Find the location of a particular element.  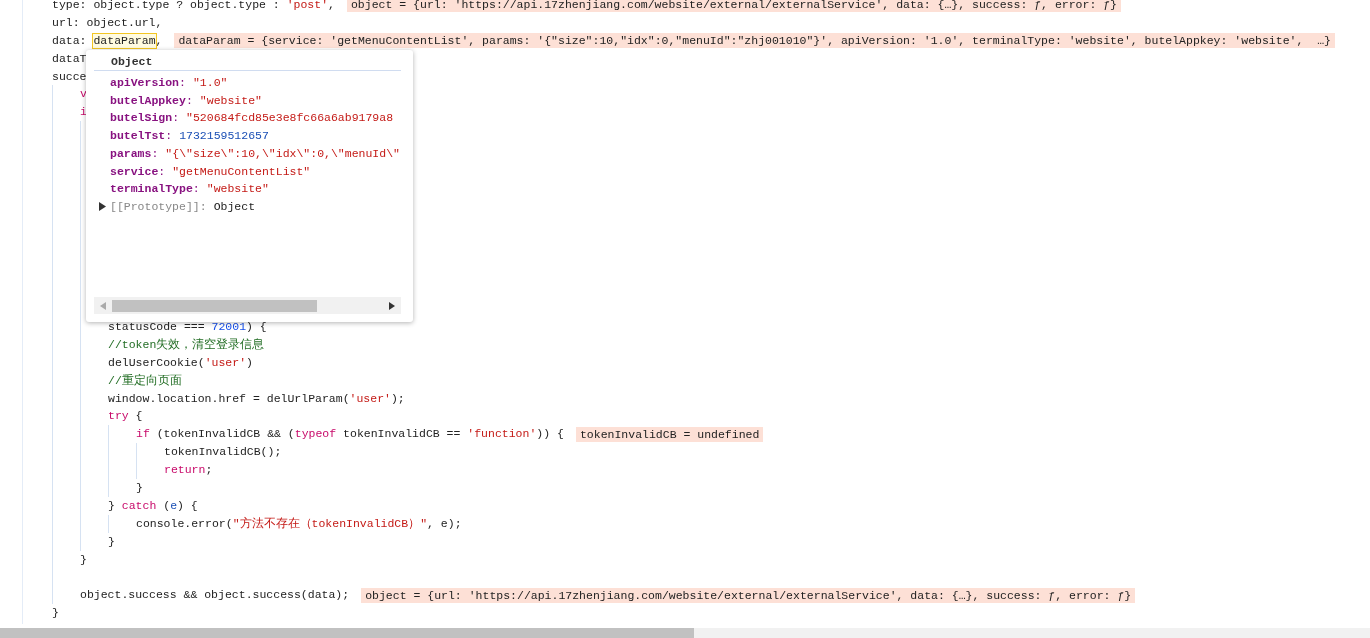

keyword-text: if is located at coordinates (143, 434).